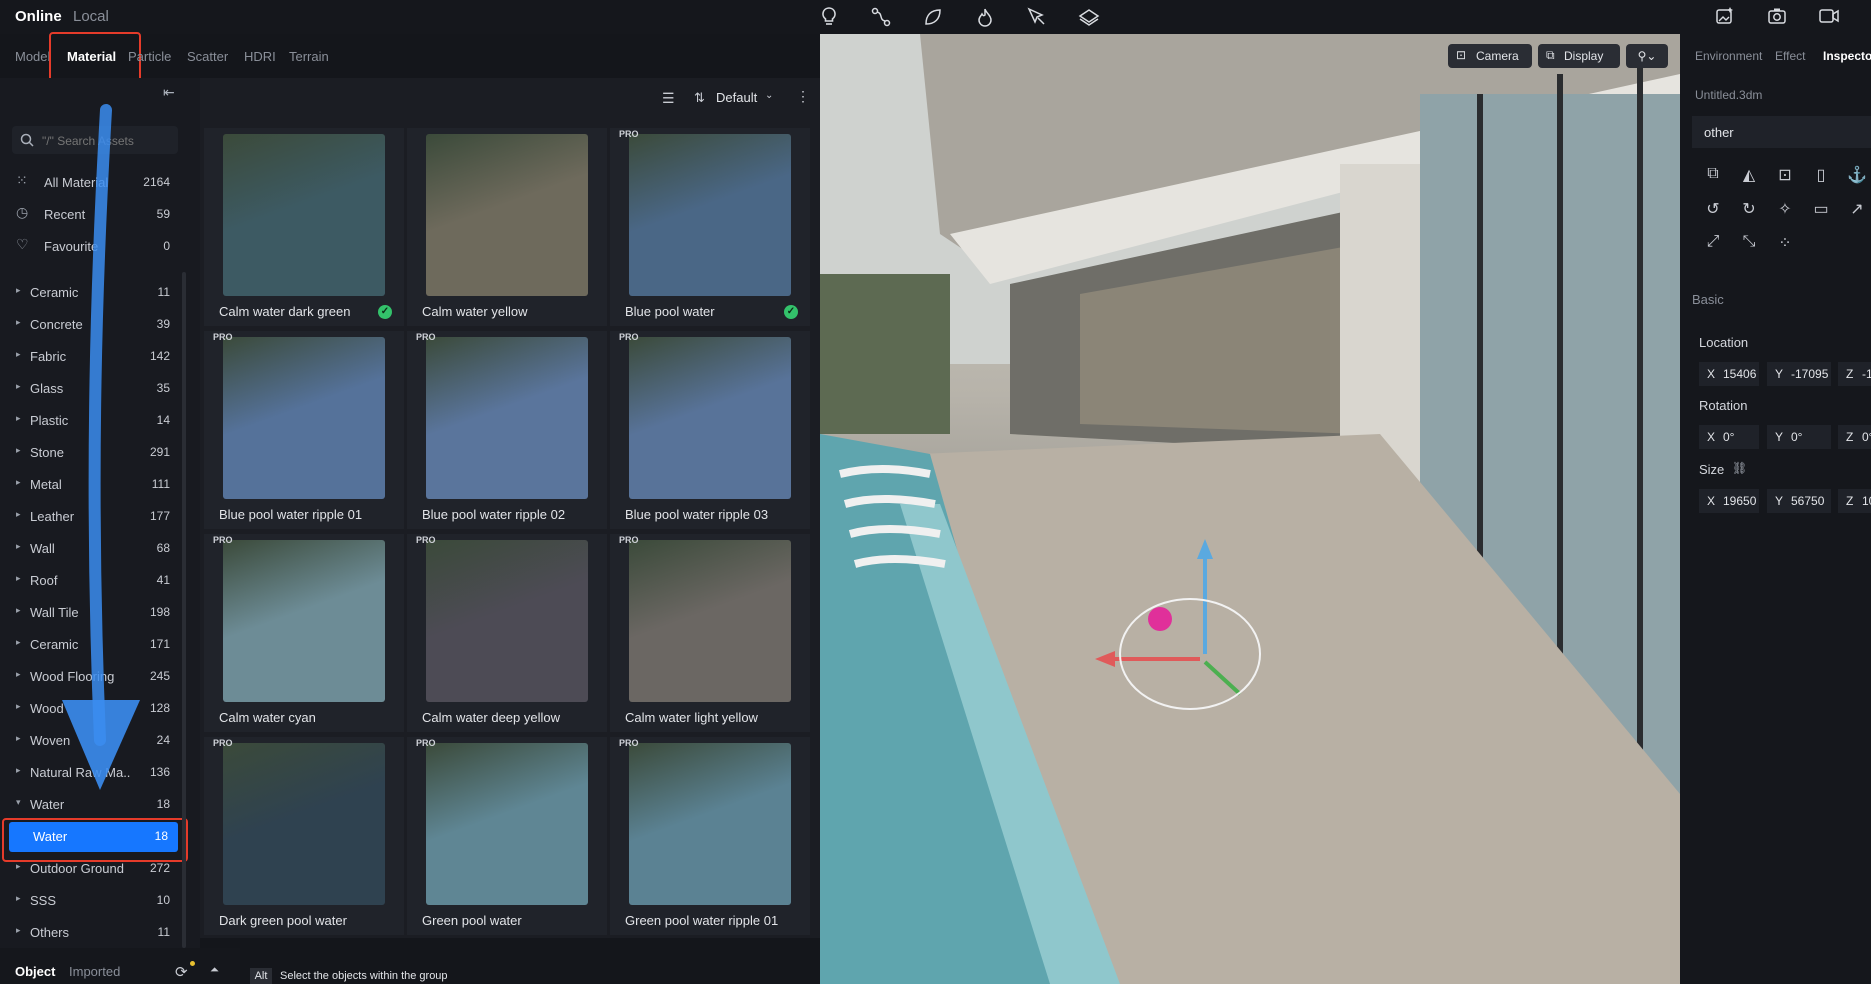 The height and width of the screenshot is (984, 1871). I want to click on ground-icon: ⚓, so click(1857, 175).